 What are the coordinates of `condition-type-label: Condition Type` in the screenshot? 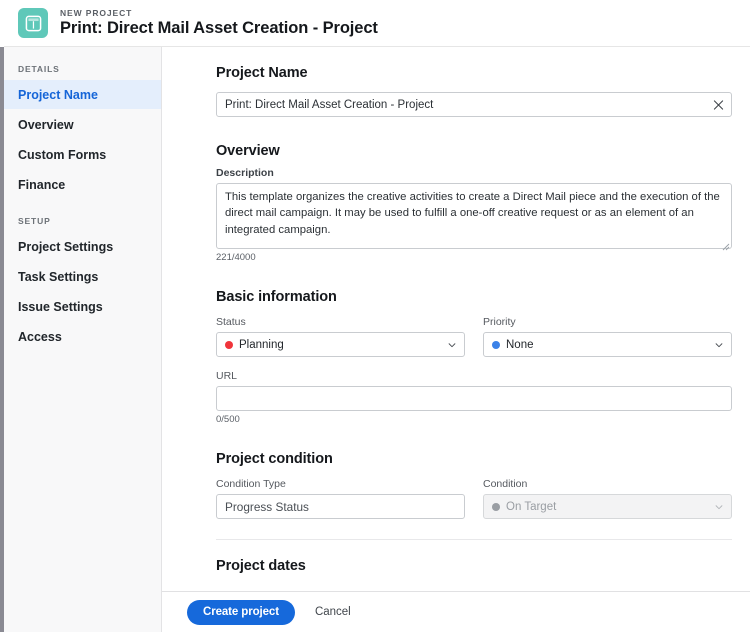 It's located at (251, 484).